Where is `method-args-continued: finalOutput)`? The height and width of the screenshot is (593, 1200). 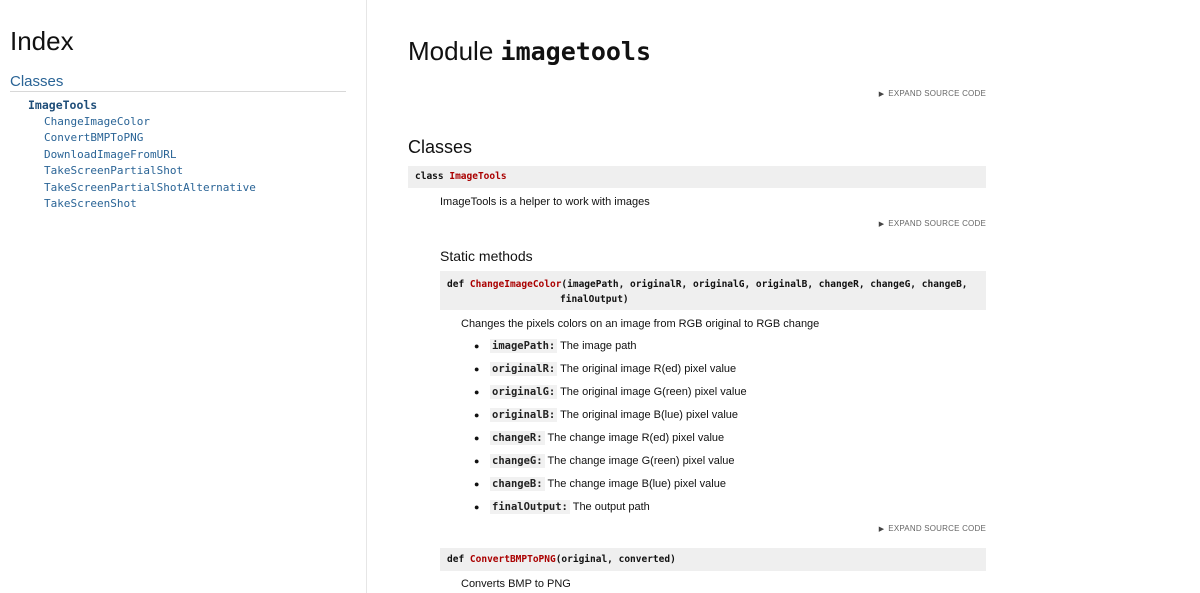 method-args-continued: finalOutput) is located at coordinates (594, 299).